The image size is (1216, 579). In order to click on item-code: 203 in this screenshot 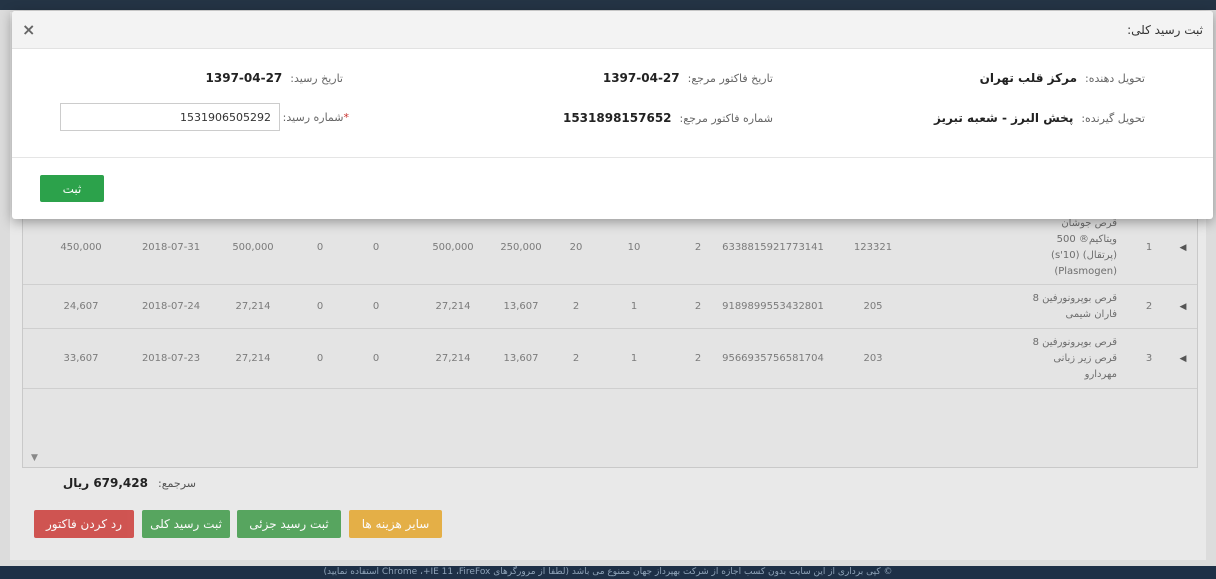, I will do `click(873, 358)`.